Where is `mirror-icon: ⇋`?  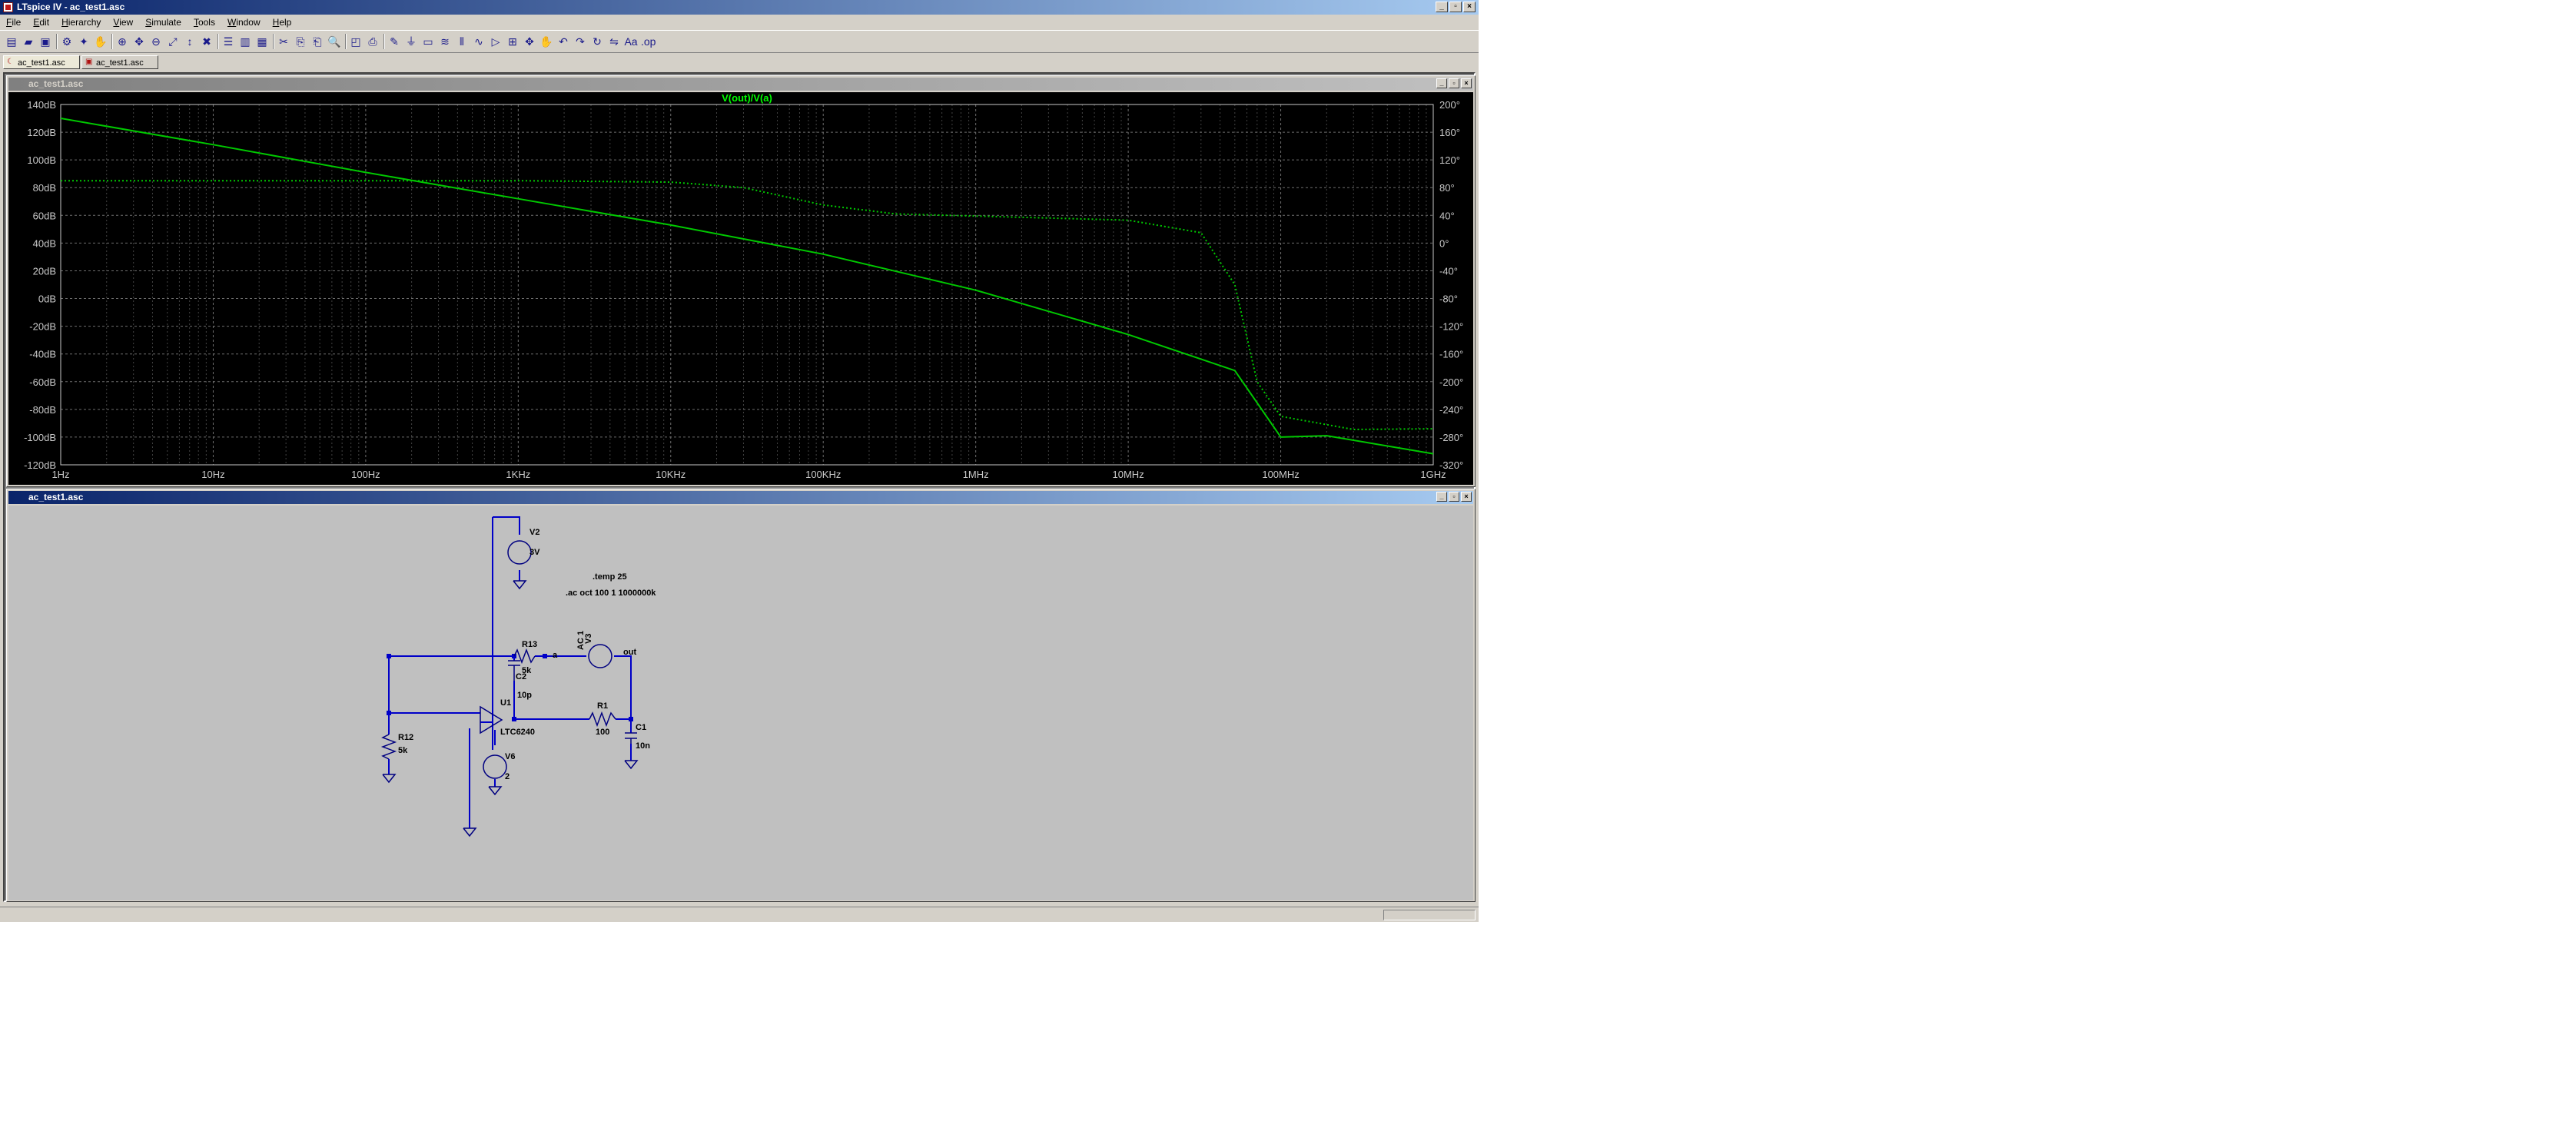 mirror-icon: ⇋ is located at coordinates (614, 42).